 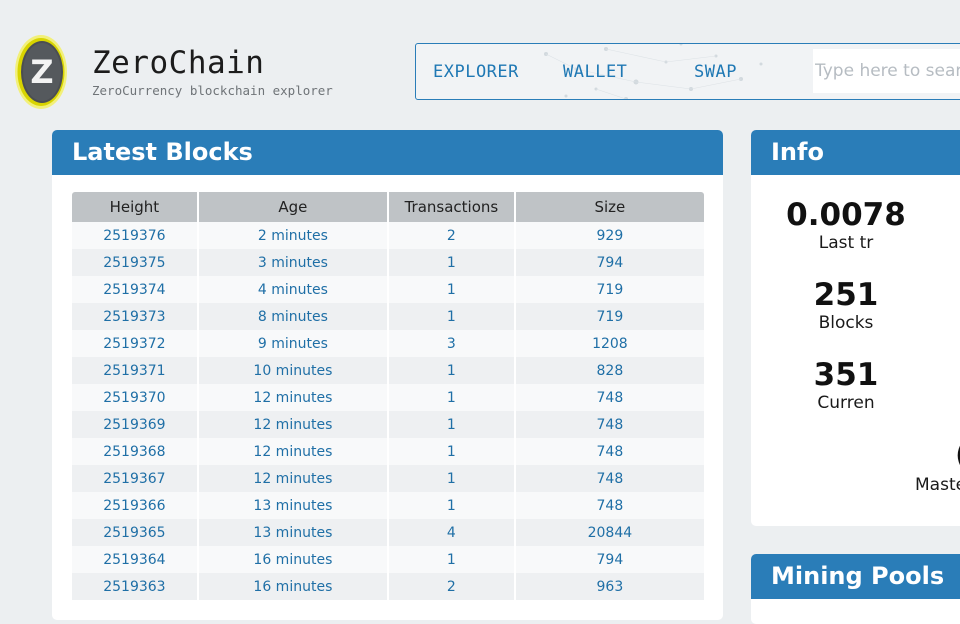 I want to click on stat-blocks: 251 Blocks, so click(x=846, y=306).